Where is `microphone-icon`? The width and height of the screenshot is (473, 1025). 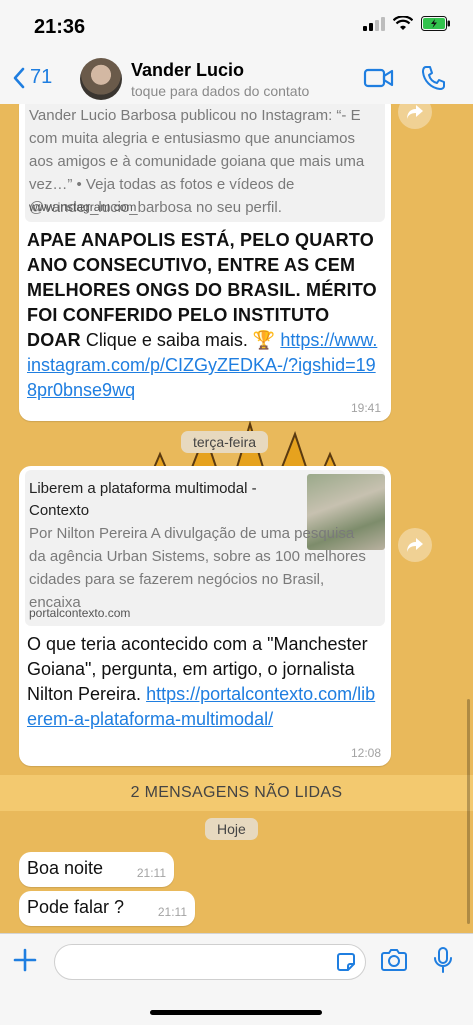 microphone-icon is located at coordinates (443, 960).